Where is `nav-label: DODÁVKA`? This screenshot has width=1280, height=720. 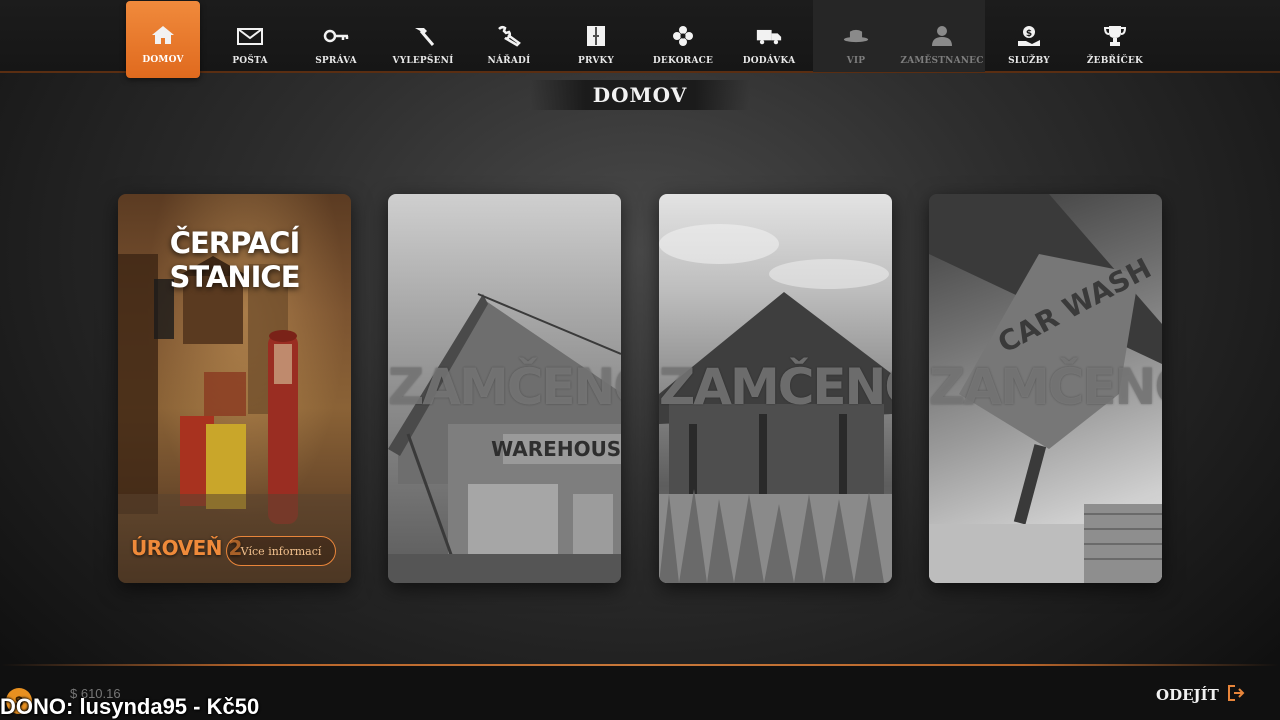 nav-label: DODÁVKA is located at coordinates (769, 61).